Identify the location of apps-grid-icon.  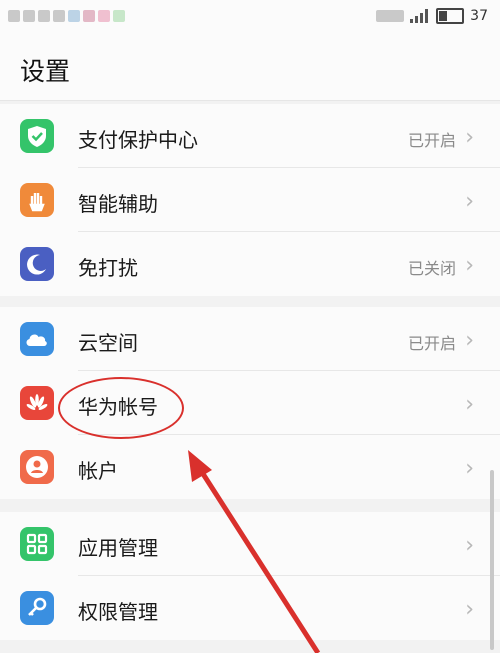
(37, 544).